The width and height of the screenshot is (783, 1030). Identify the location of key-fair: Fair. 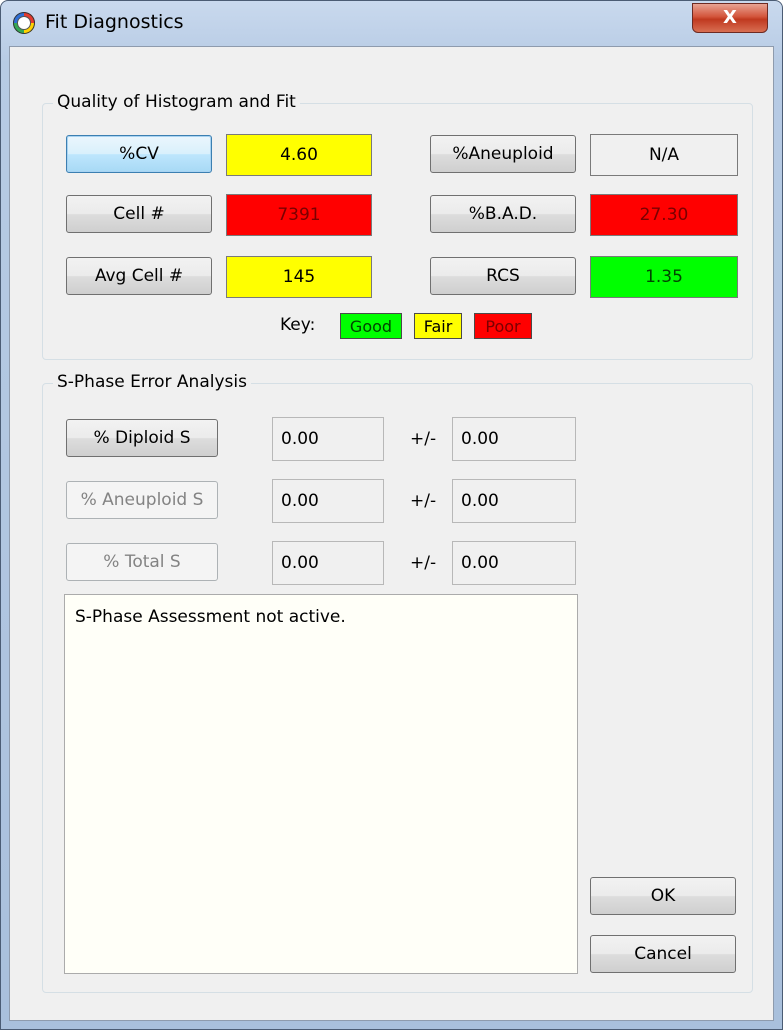
(438, 326).